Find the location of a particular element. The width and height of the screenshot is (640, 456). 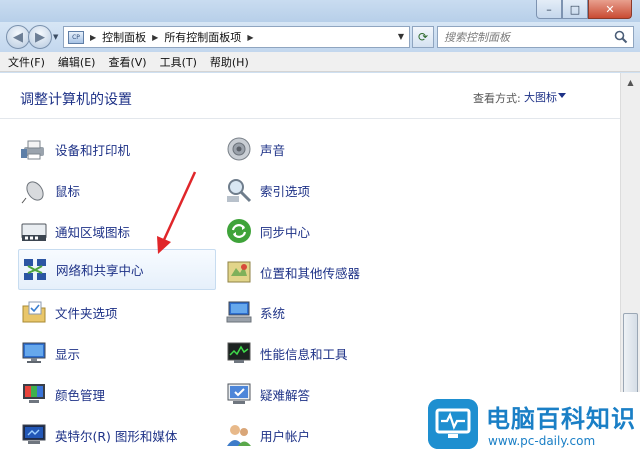

speaker-icon is located at coordinates (239, 149).